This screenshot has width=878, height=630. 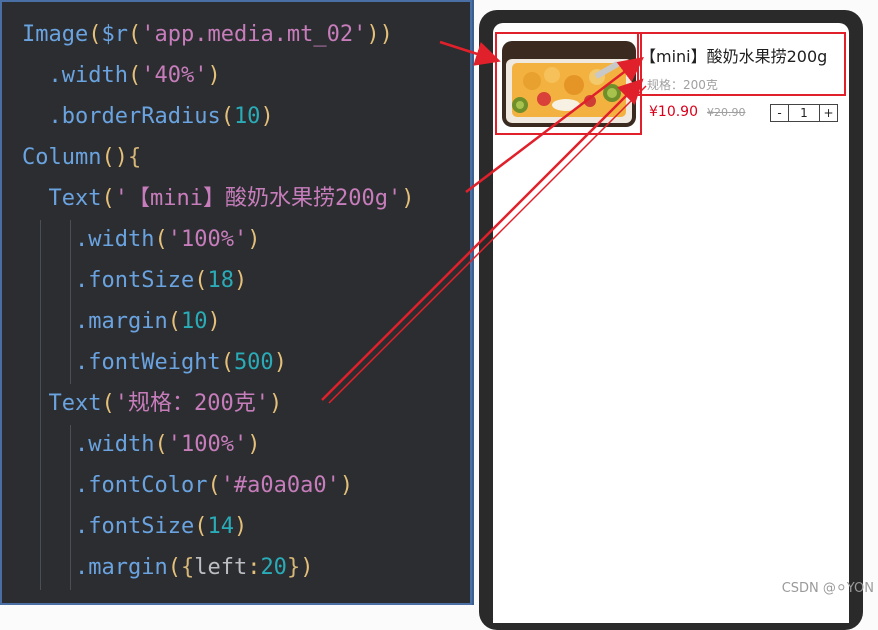 I want to click on arrow-image, so click(x=470, y=53).